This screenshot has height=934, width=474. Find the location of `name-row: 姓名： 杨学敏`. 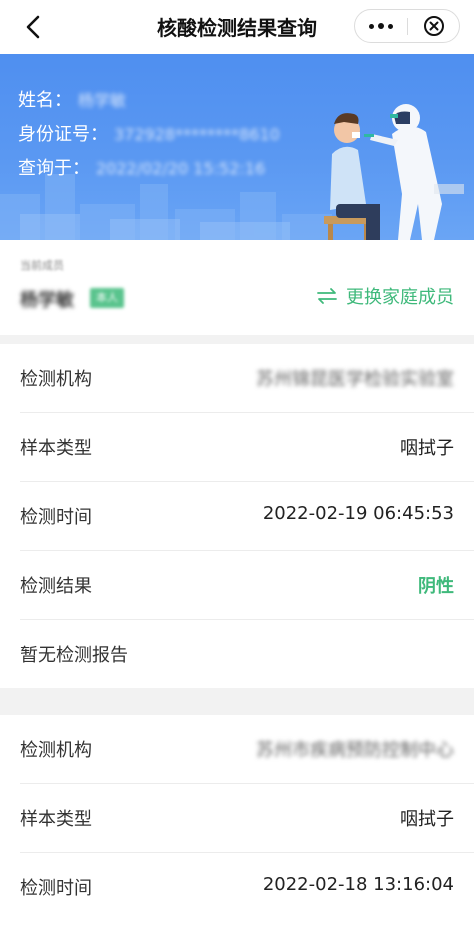

name-row: 姓名： 杨学敏 is located at coordinates (149, 101).